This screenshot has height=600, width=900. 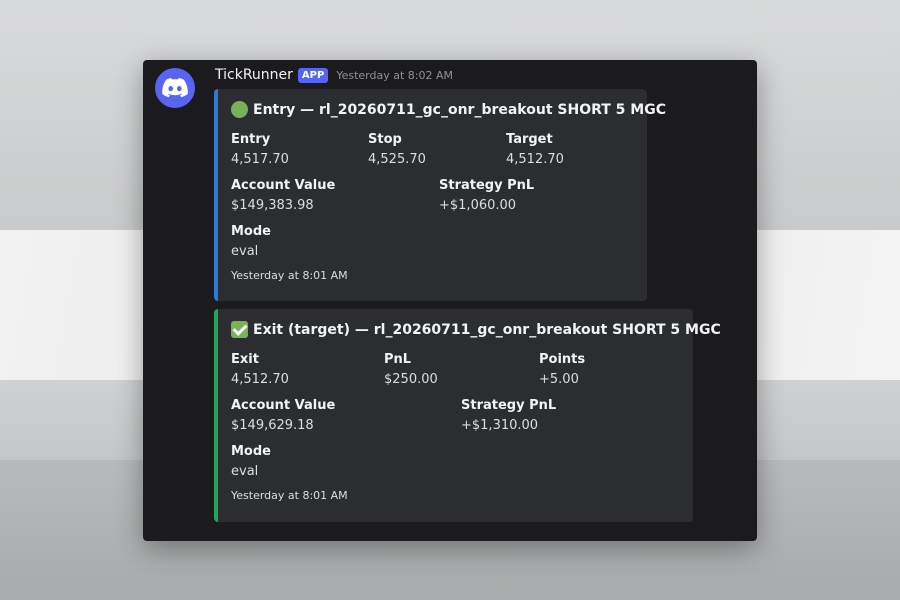 I want to click on embed-field-account-value: Account Value $149,383.98, so click(x=283, y=196).